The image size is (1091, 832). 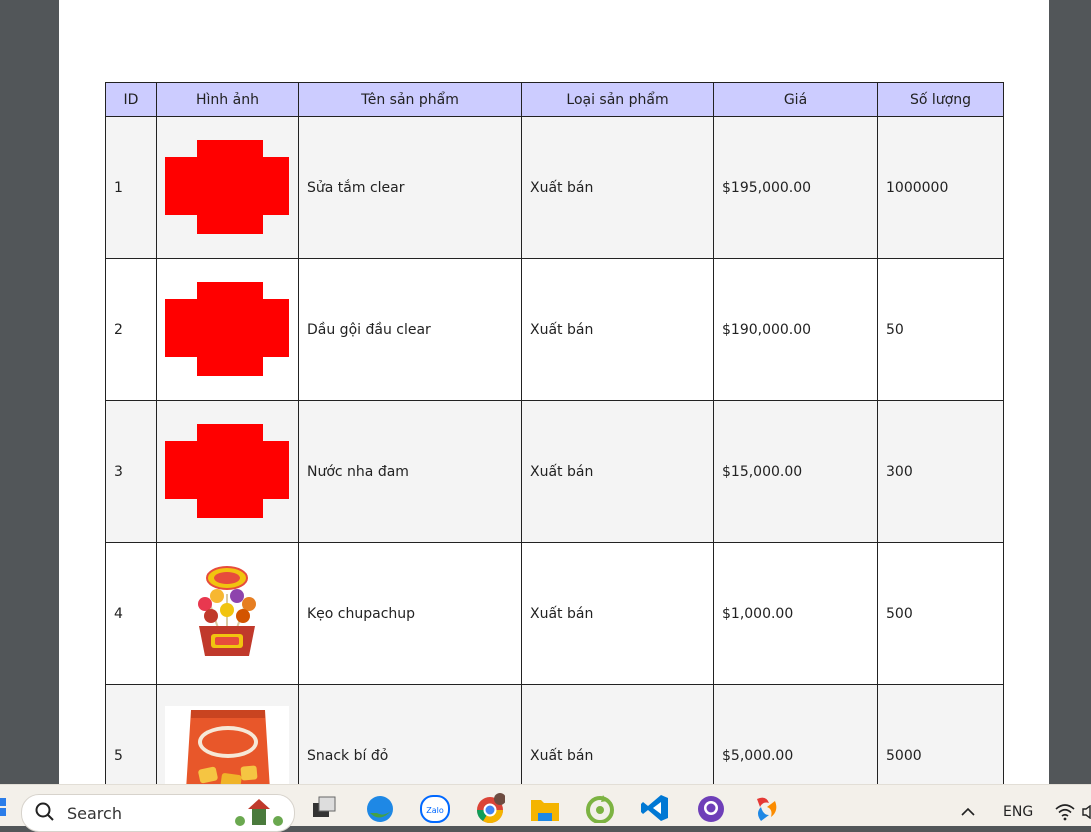 What do you see at coordinates (227, 744) in the screenshot?
I see `snack-bag-product-photo` at bounding box center [227, 744].